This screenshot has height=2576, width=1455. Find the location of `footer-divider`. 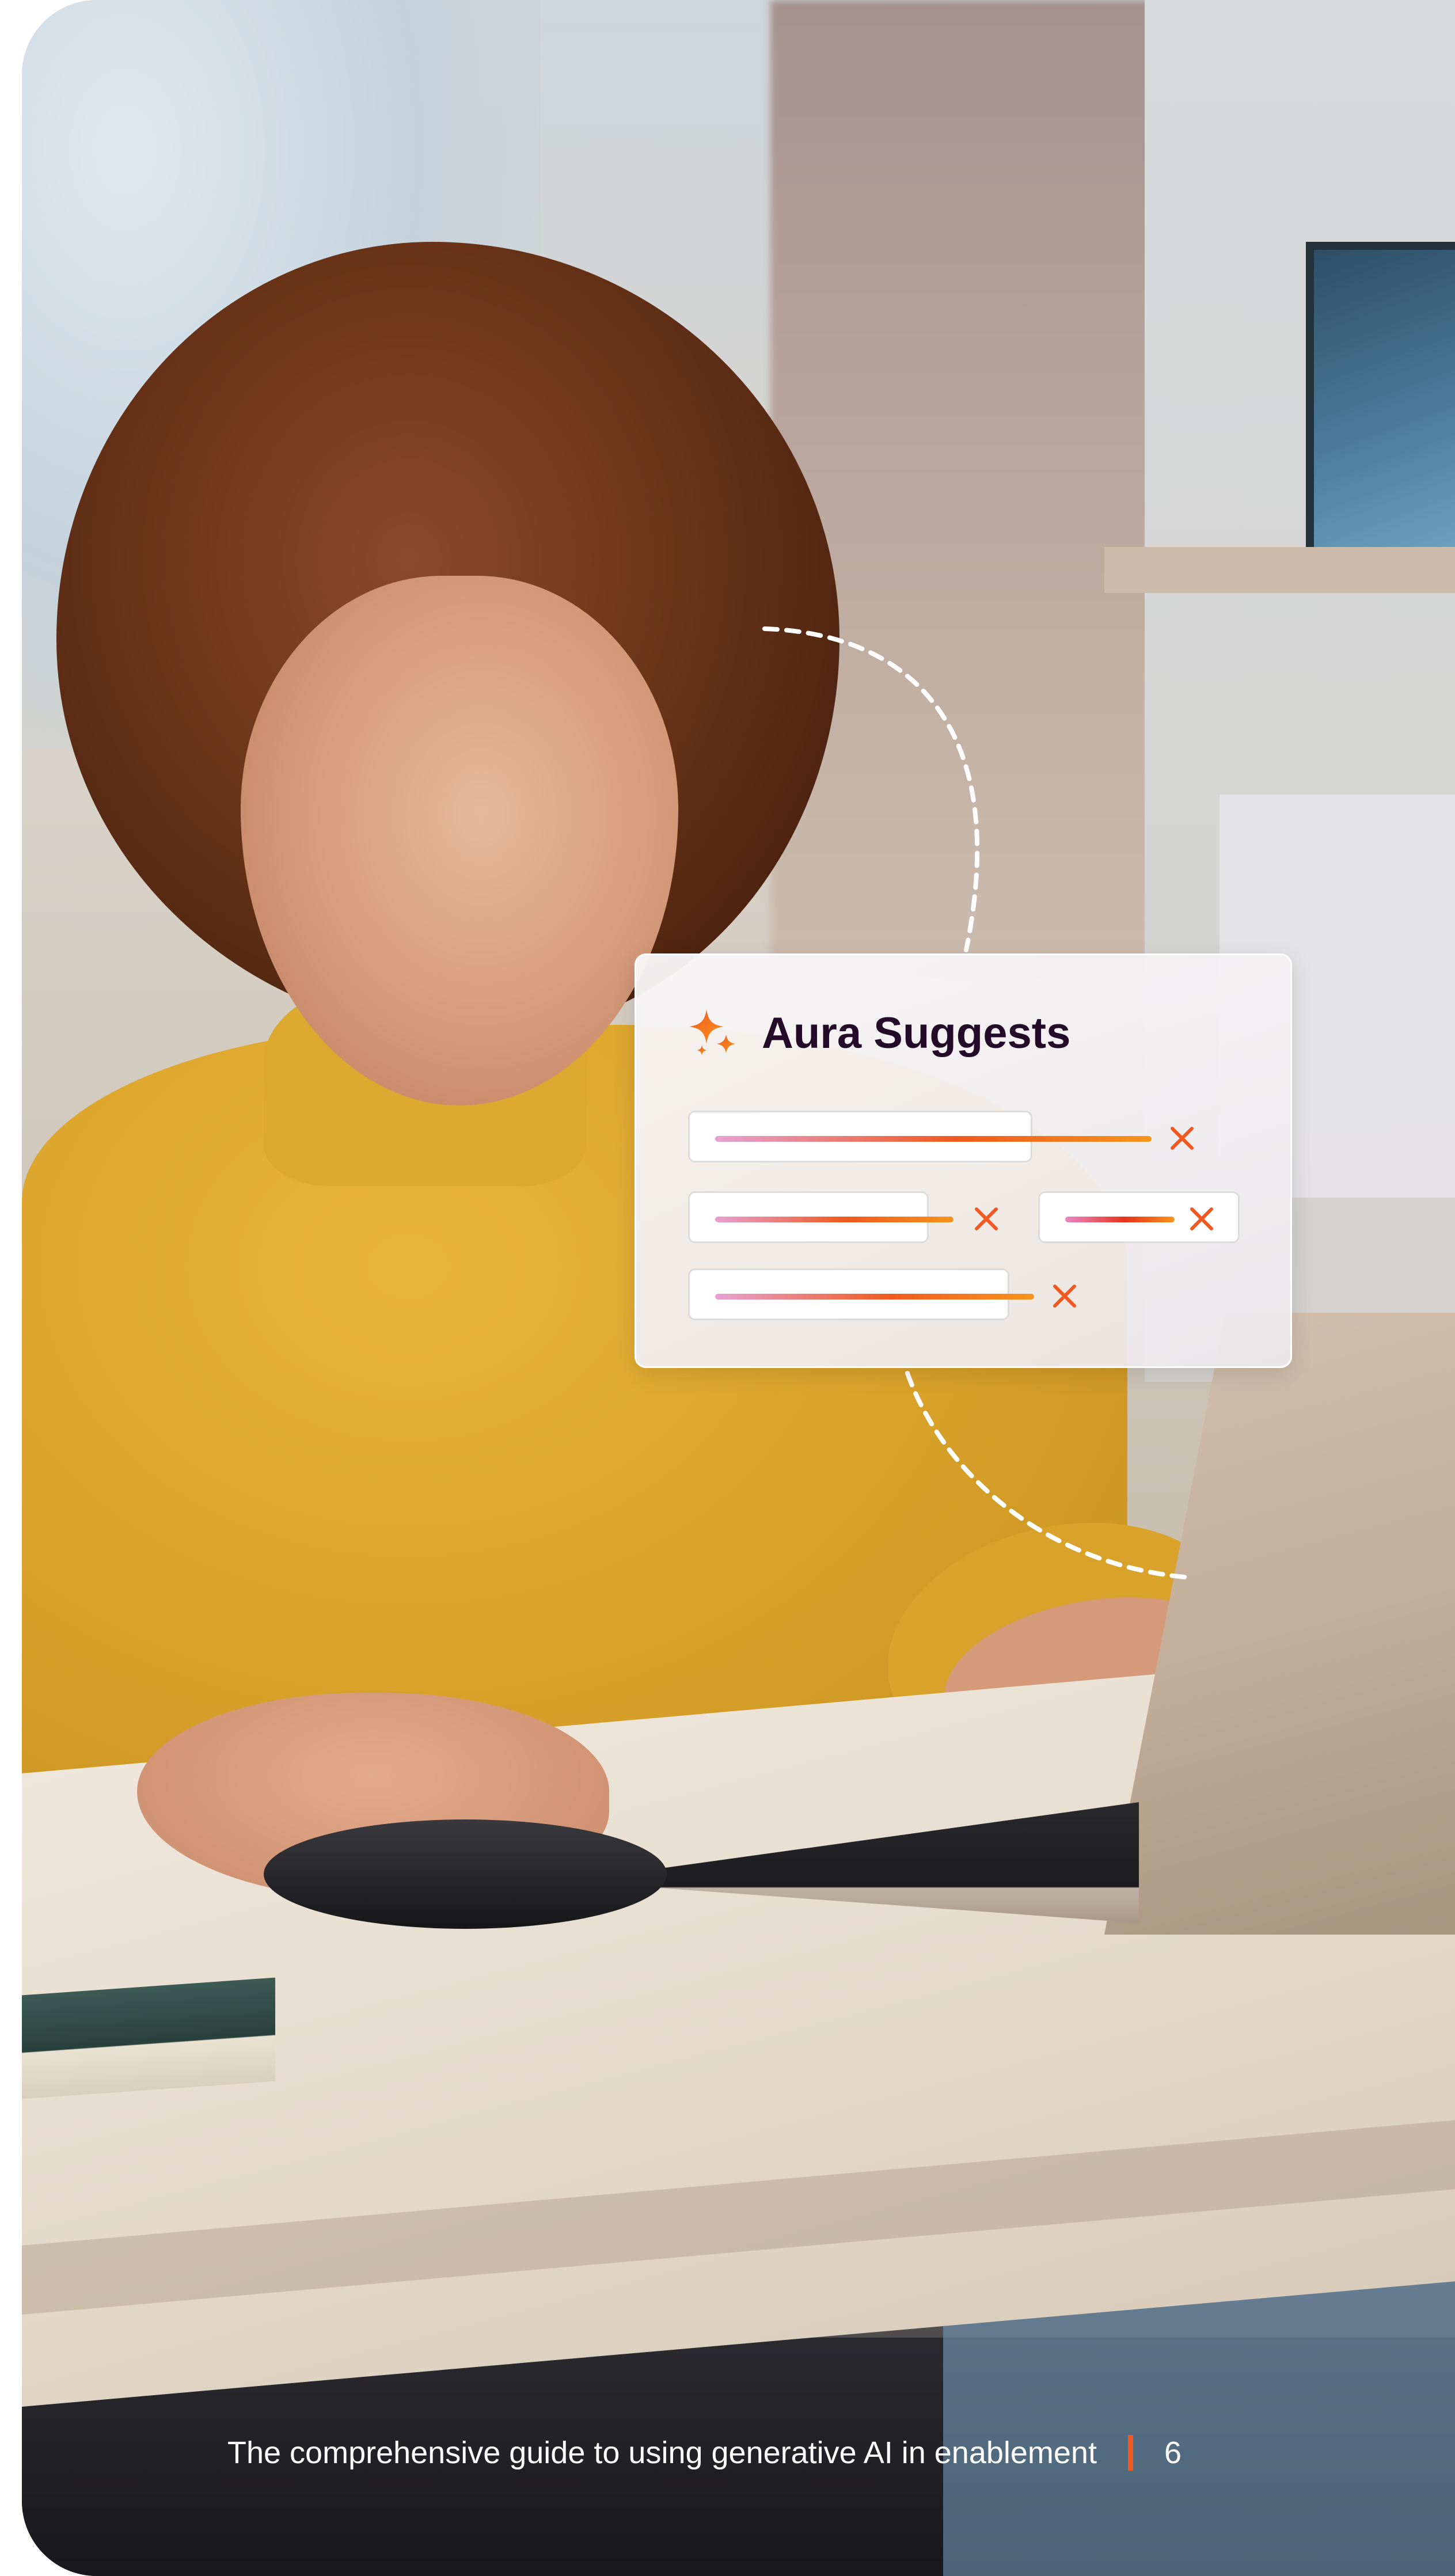

footer-divider is located at coordinates (1130, 2453).